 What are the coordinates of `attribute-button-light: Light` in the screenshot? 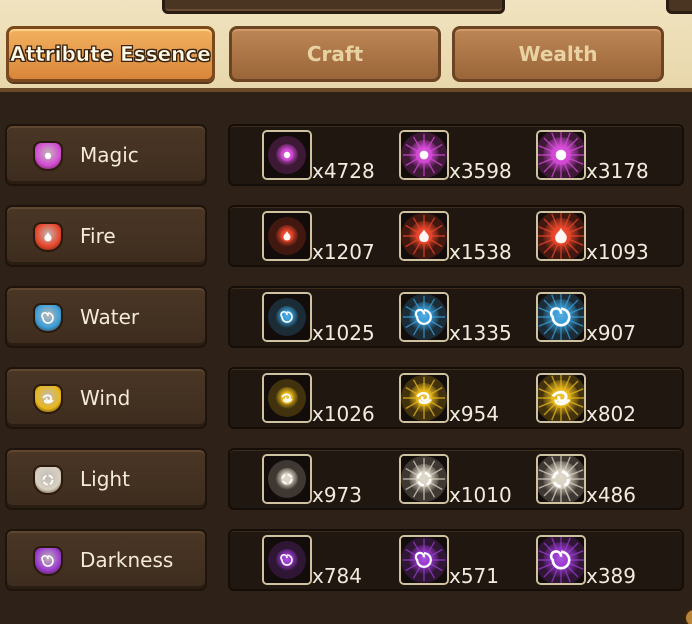 It's located at (106, 479).